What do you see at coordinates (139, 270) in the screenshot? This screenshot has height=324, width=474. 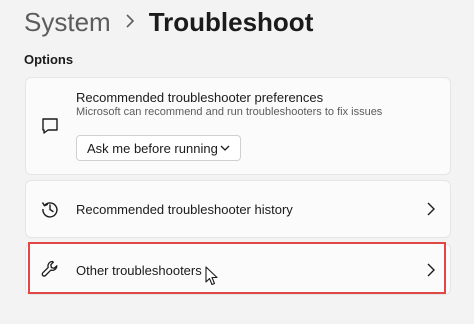 I see `other-troubleshooters-title: Other troubleshooters` at bounding box center [139, 270].